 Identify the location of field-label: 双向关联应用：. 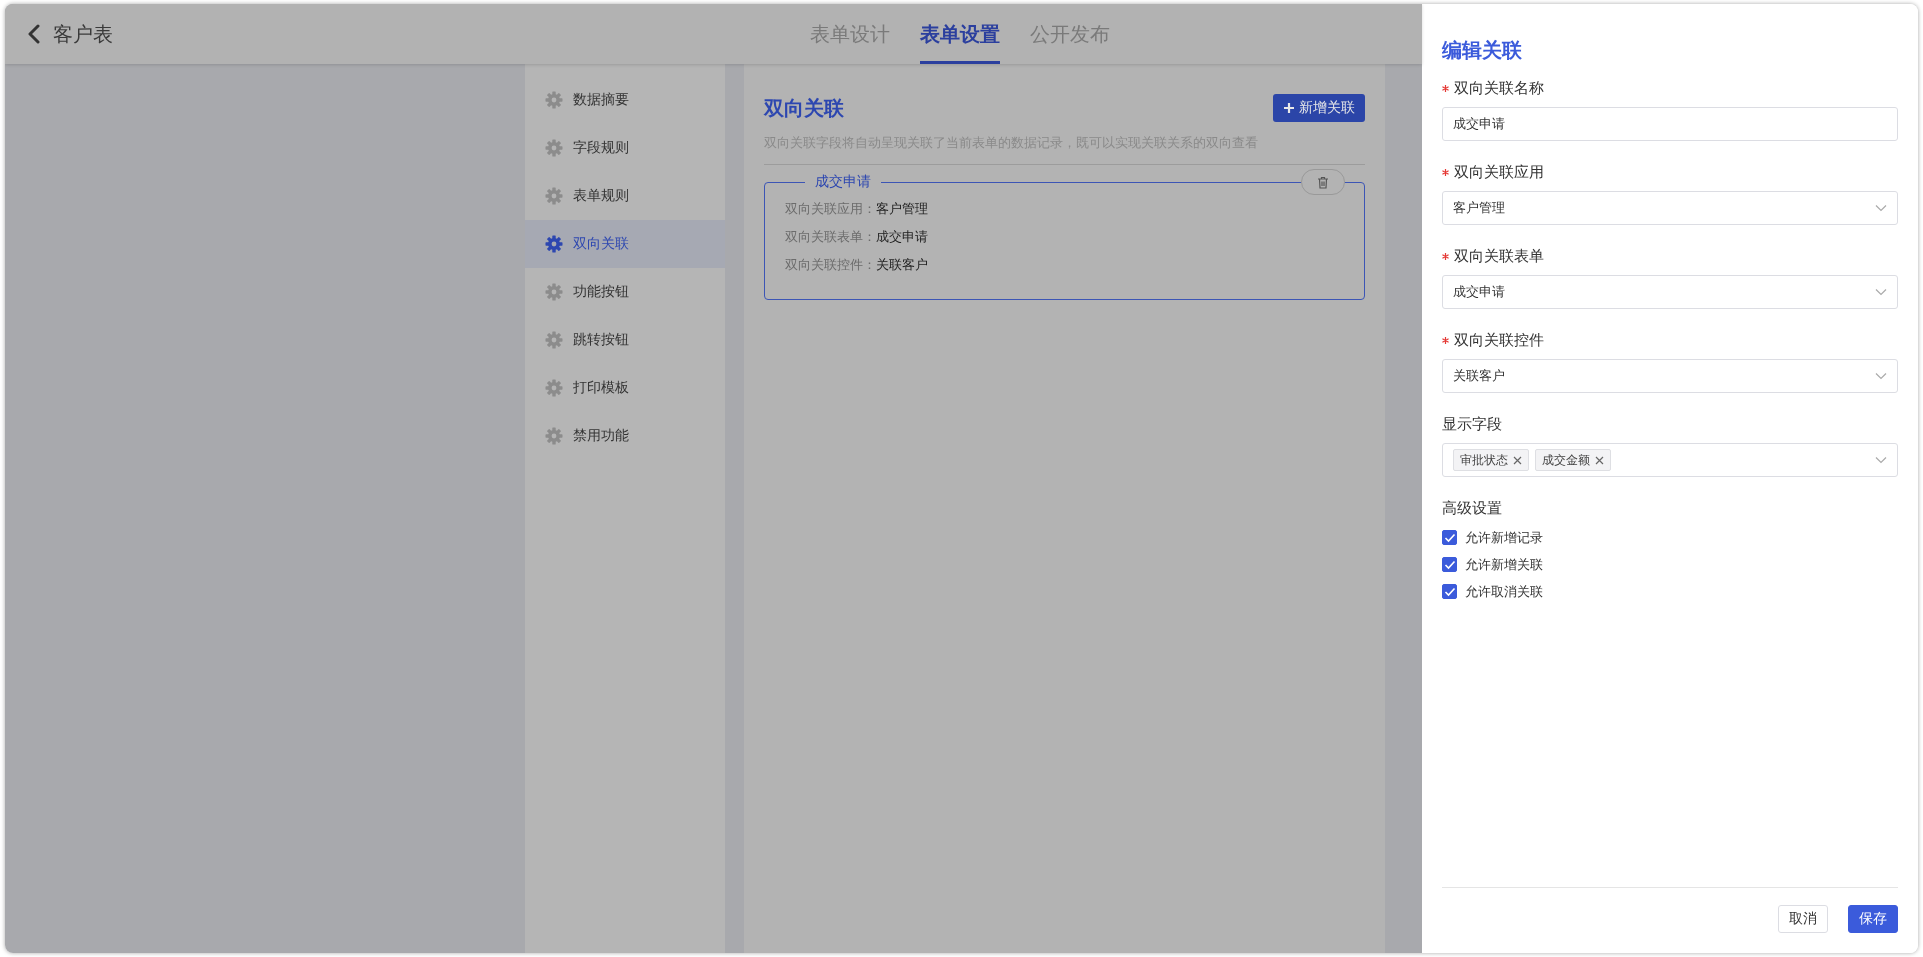
(830, 208).